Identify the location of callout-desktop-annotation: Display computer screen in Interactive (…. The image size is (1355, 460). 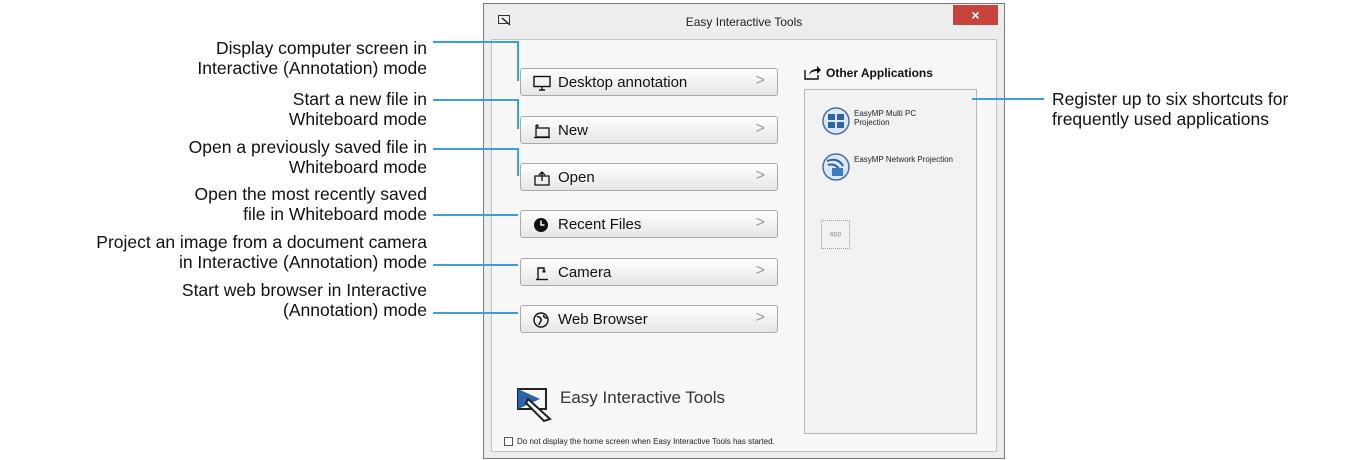
(312, 58).